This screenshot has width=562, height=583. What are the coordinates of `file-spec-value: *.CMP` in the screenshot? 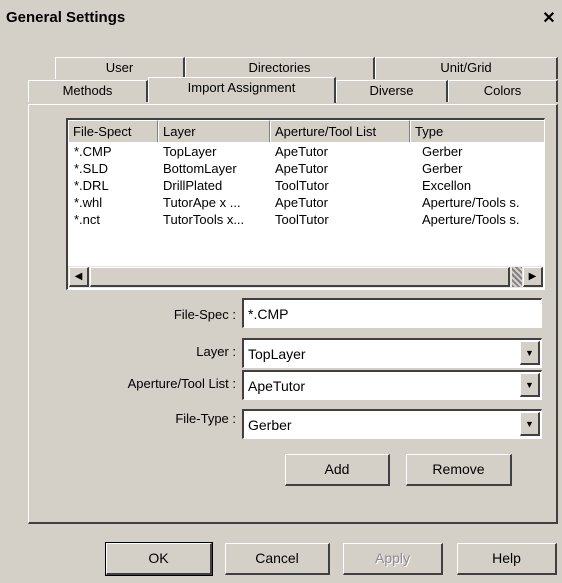 It's located at (268, 314).